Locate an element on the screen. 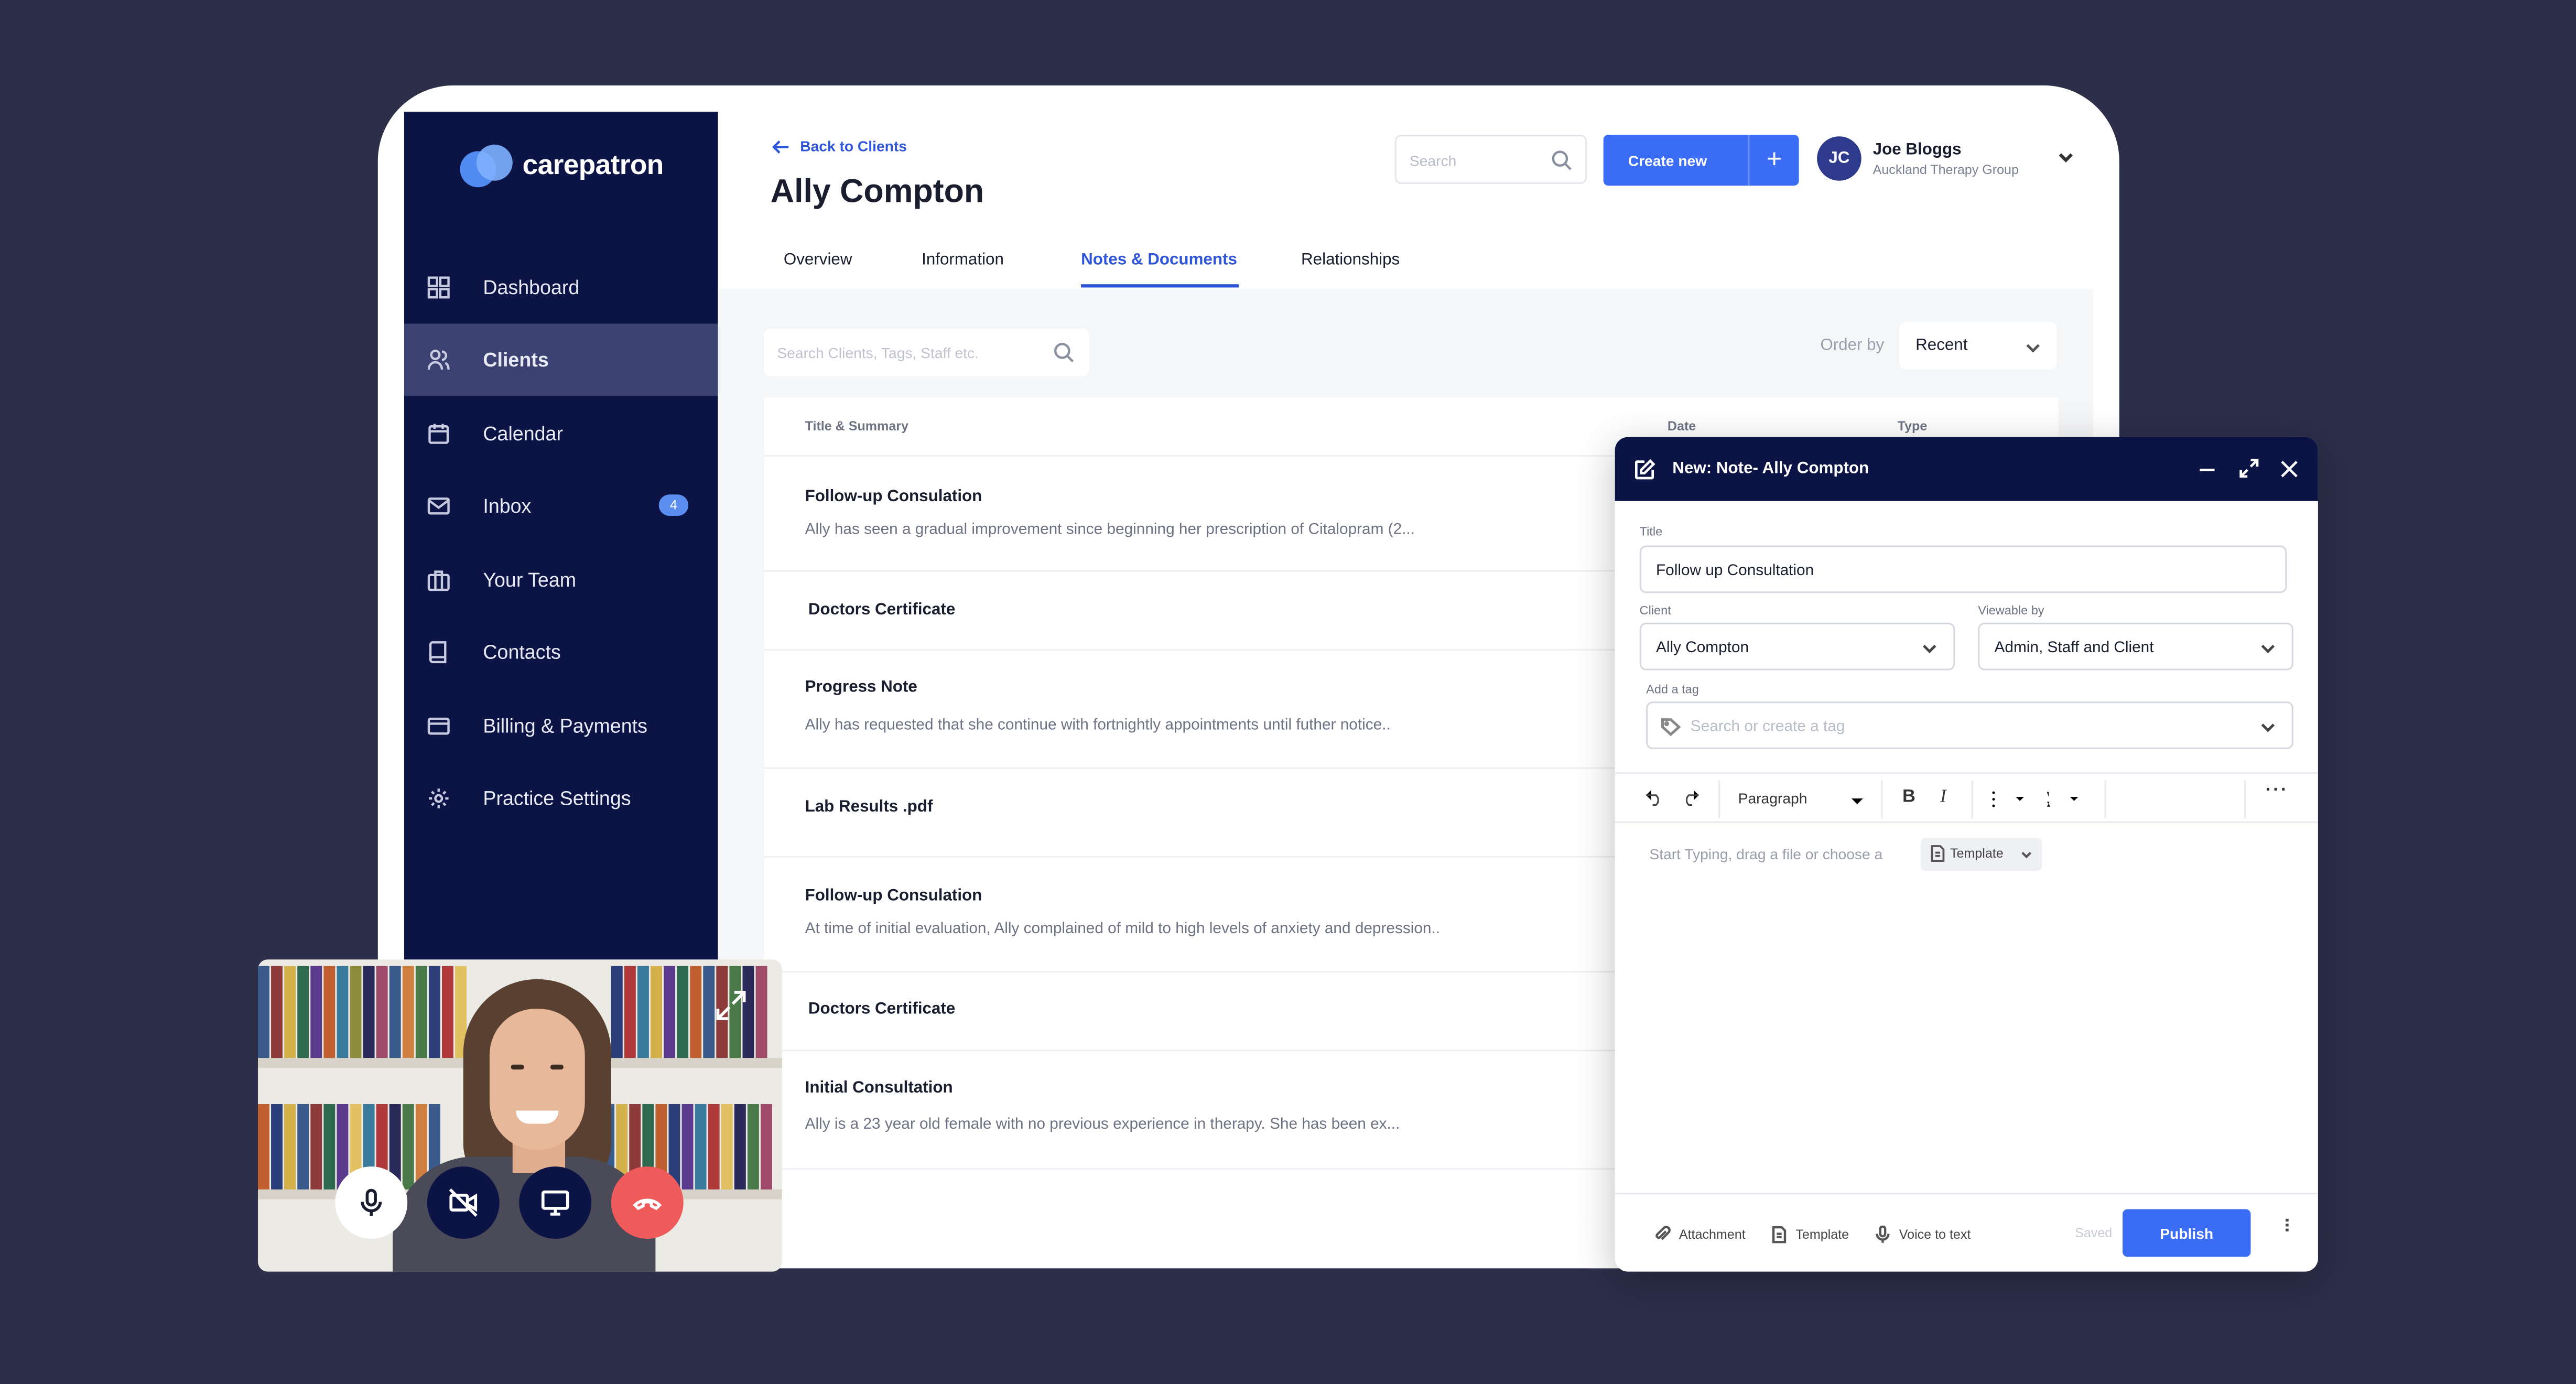 Image resolution: width=2576 pixels, height=1384 pixels. users-icon is located at coordinates (438, 359).